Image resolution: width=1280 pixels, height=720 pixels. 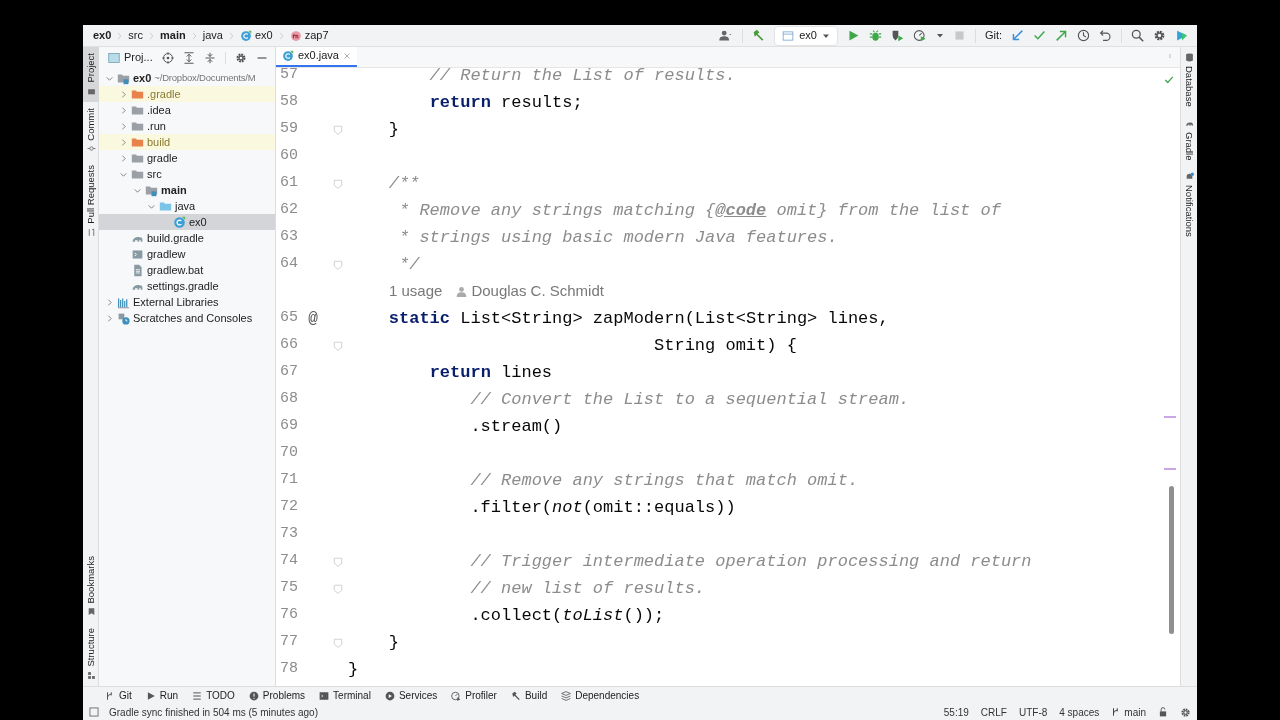 What do you see at coordinates (516, 427) in the screenshot?
I see `code-line: .stream()` at bounding box center [516, 427].